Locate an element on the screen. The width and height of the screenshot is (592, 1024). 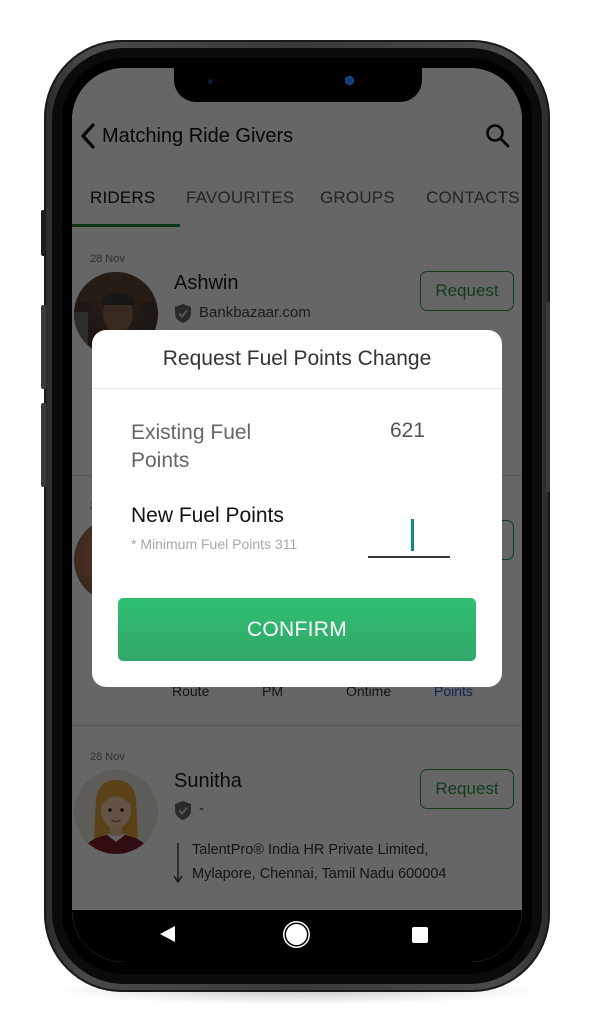
system-nav-bar is located at coordinates (297, 936).